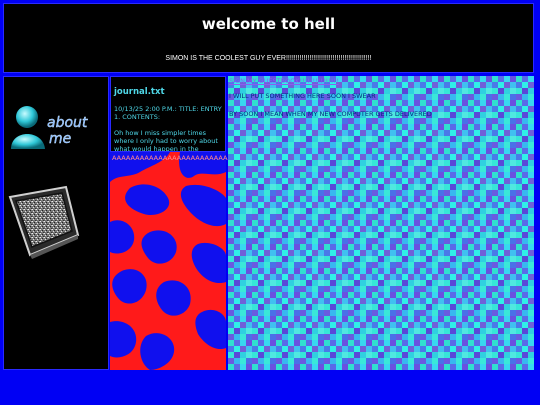  Describe the element at coordinates (43, 223) in the screenshot. I see `tv-static-icon` at that location.